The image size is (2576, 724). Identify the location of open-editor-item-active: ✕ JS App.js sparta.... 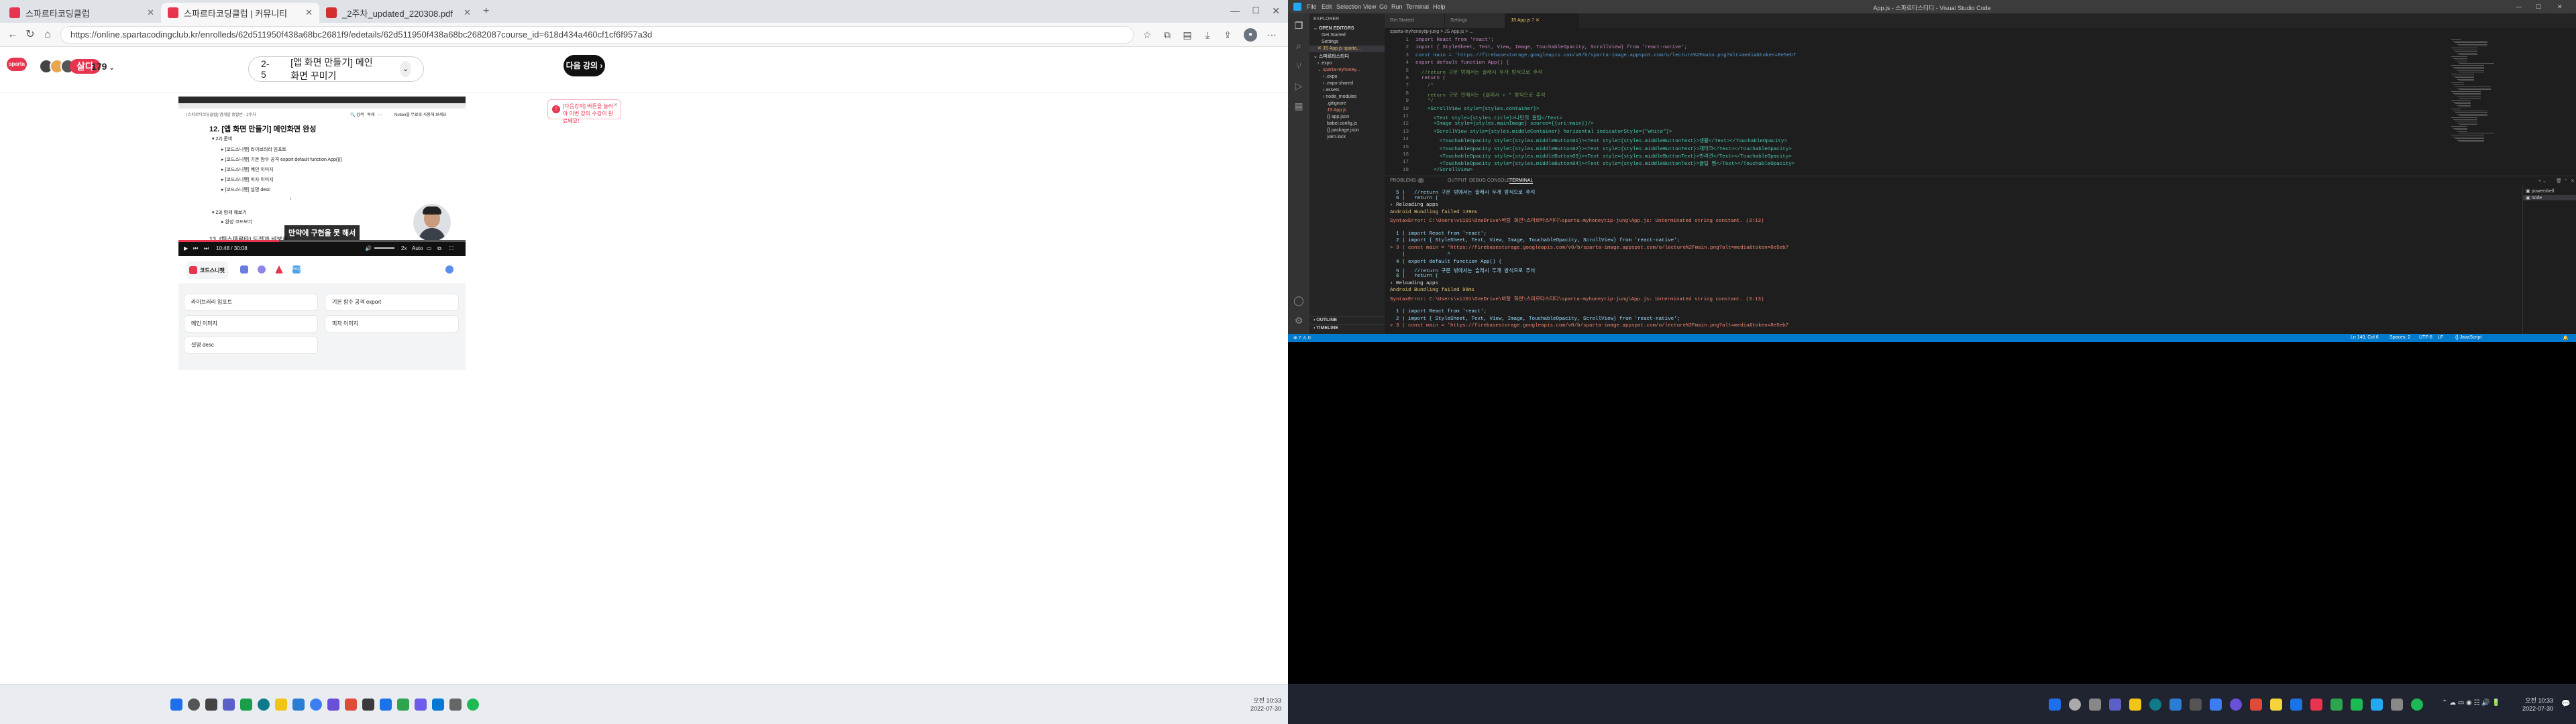
(1347, 49).